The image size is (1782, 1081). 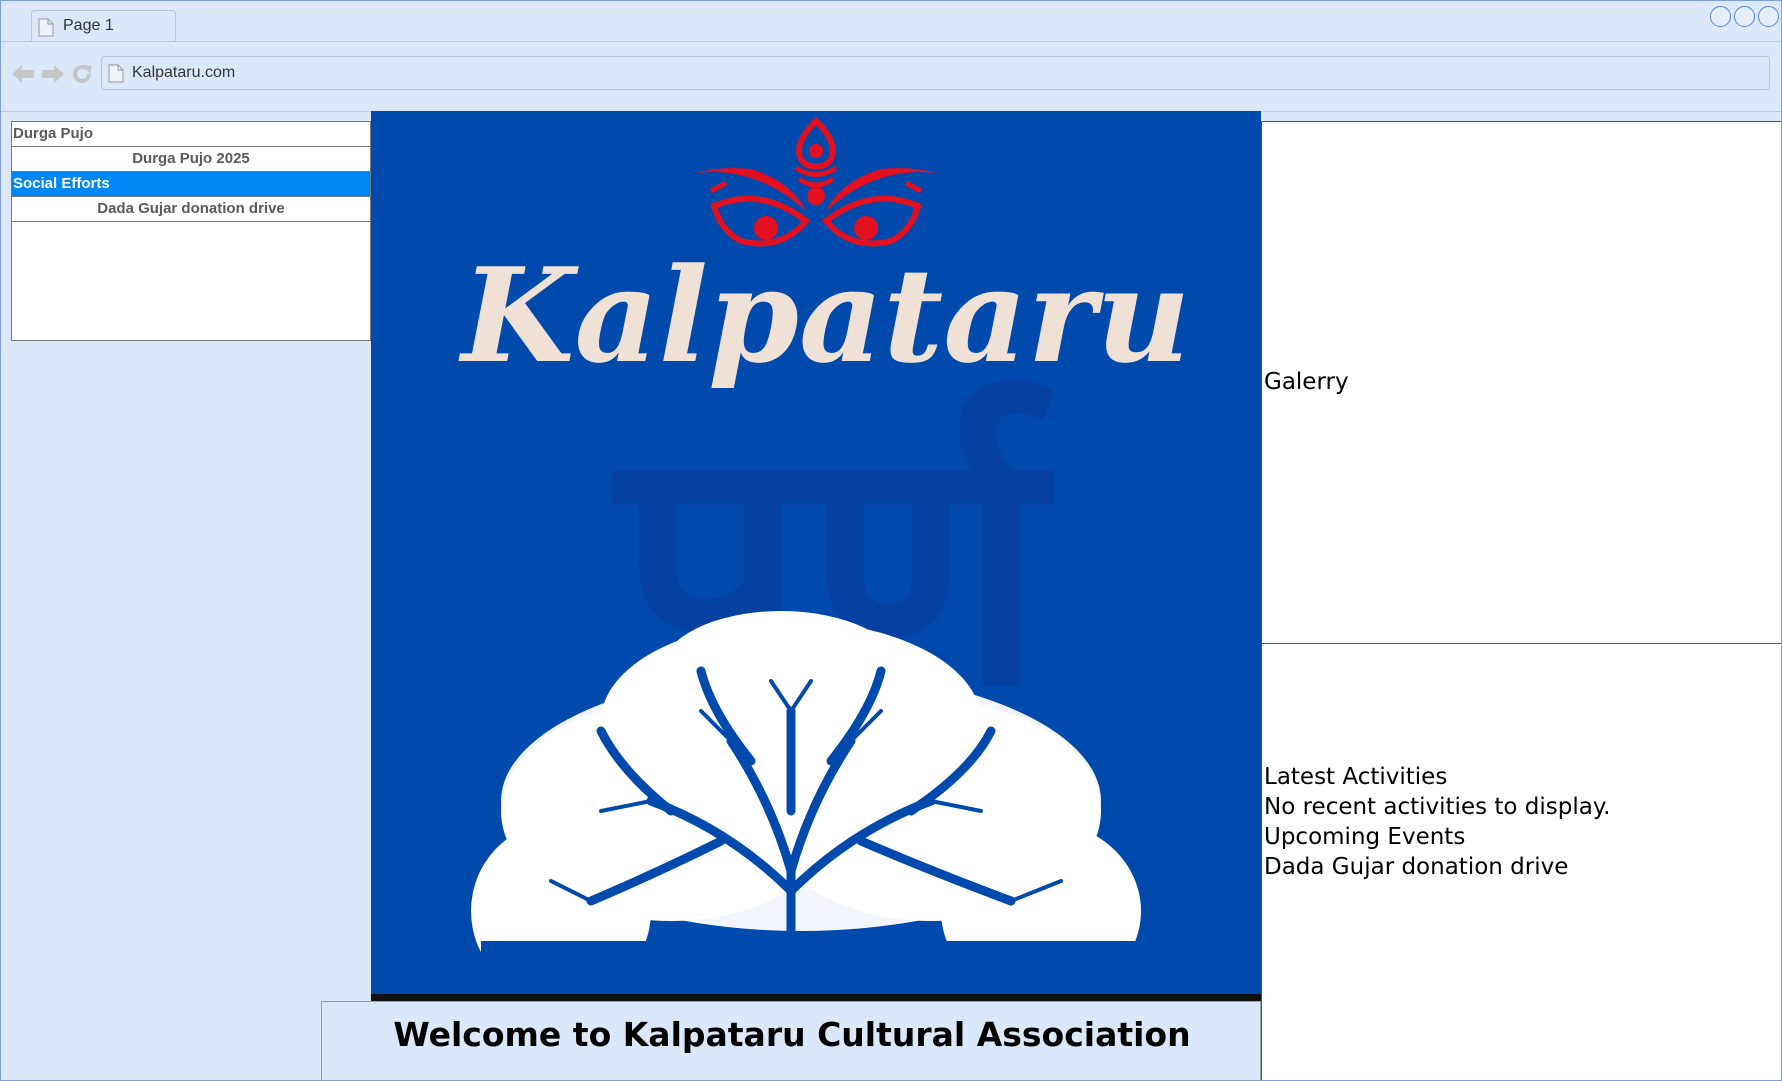 What do you see at coordinates (191, 184) in the screenshot?
I see `nav-category-social-efforts: Social Efforts` at bounding box center [191, 184].